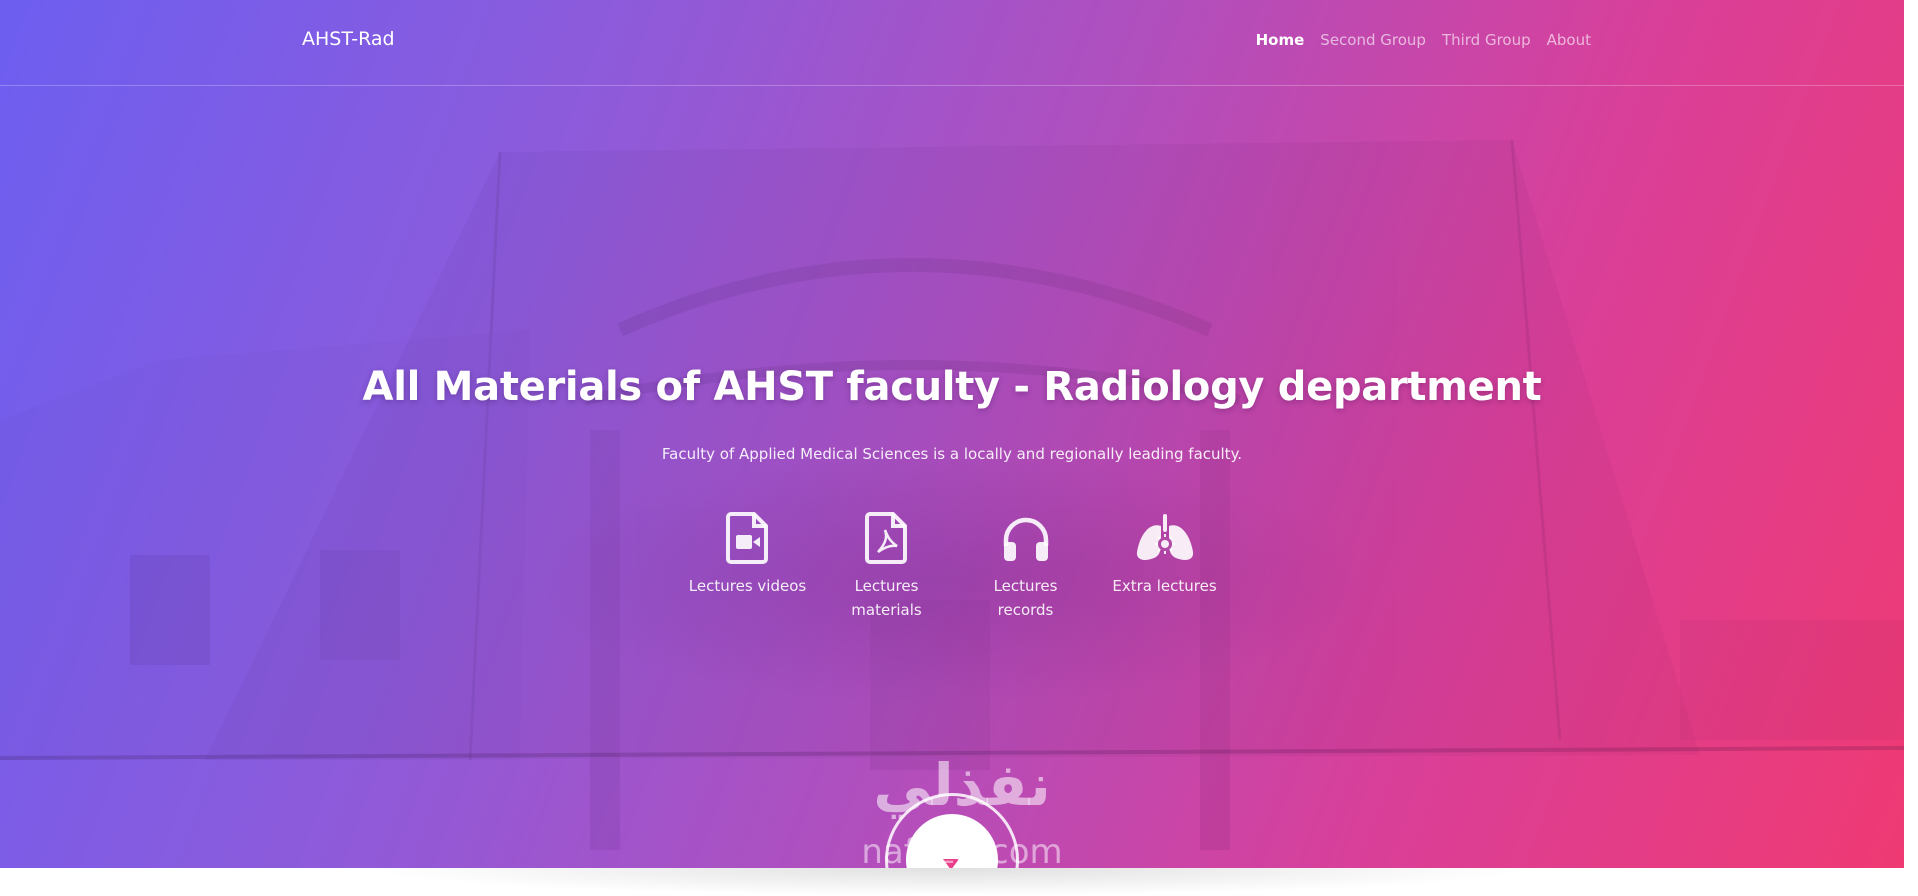 Image resolution: width=1918 pixels, height=896 pixels. What do you see at coordinates (962, 785) in the screenshot?
I see `watermark-arabic: نفذلي` at bounding box center [962, 785].